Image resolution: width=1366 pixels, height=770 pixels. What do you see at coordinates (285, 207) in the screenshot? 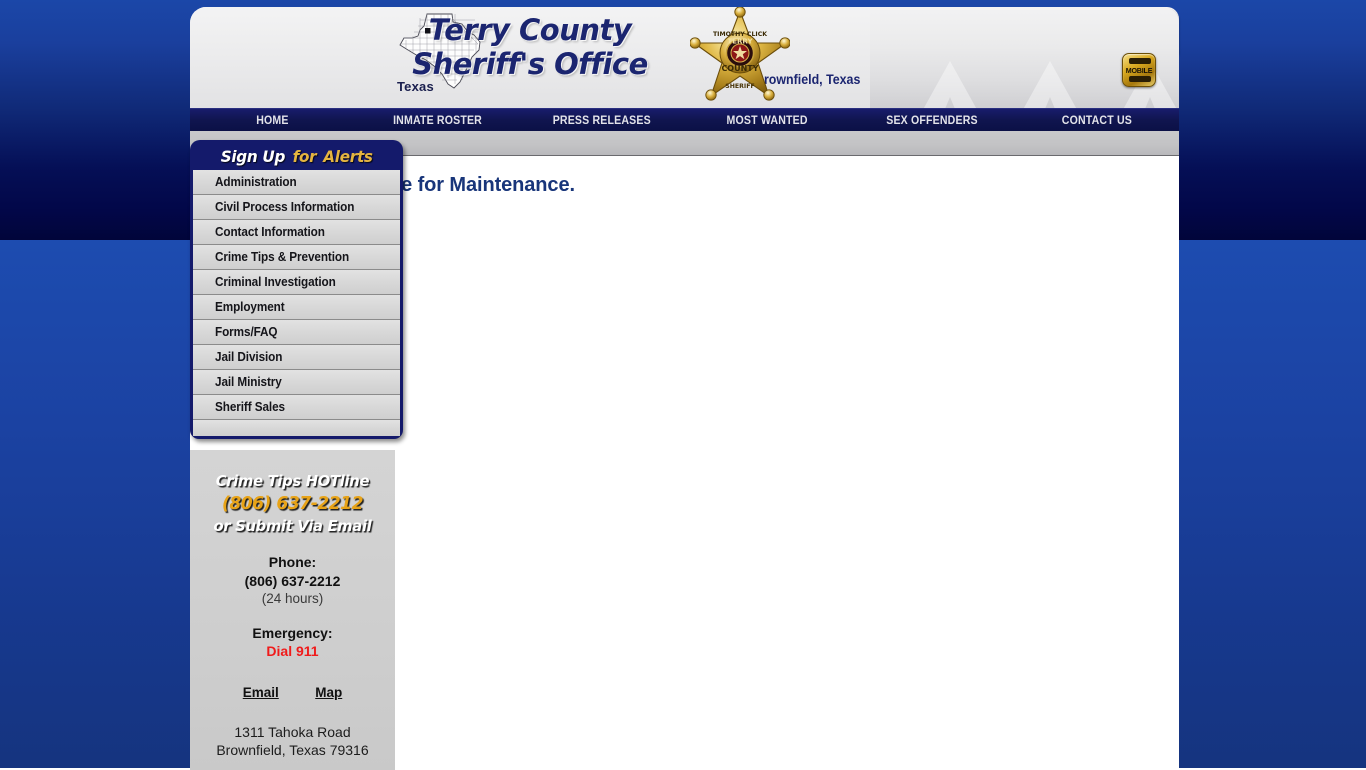
I see `sidebar-item-label: Civil Process Information` at bounding box center [285, 207].